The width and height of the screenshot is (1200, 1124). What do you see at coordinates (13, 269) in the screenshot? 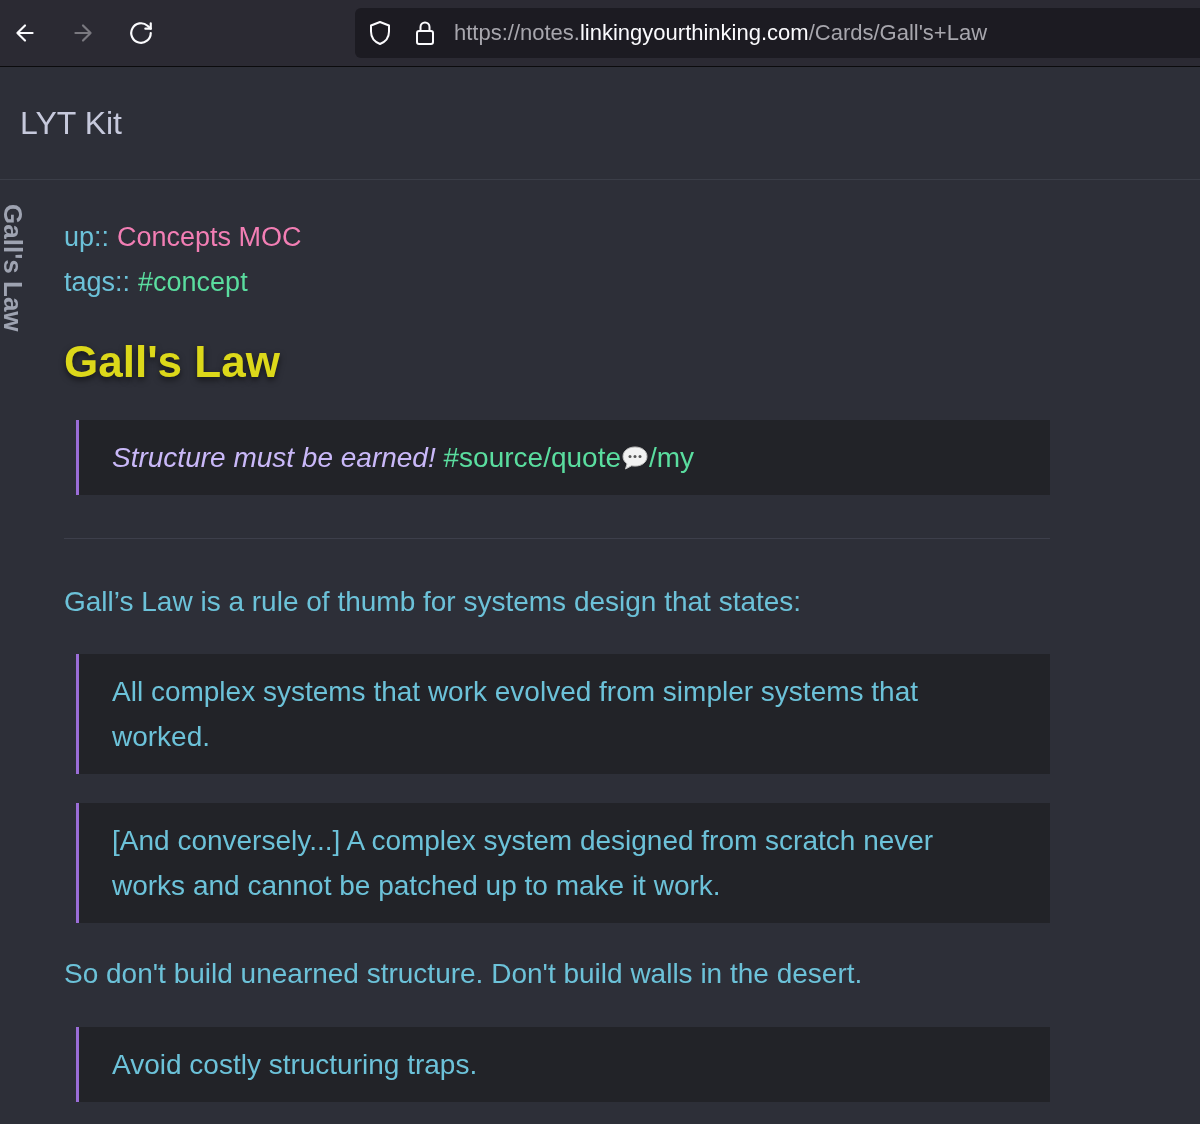
I see `pane-title: Gall's Law` at bounding box center [13, 269].